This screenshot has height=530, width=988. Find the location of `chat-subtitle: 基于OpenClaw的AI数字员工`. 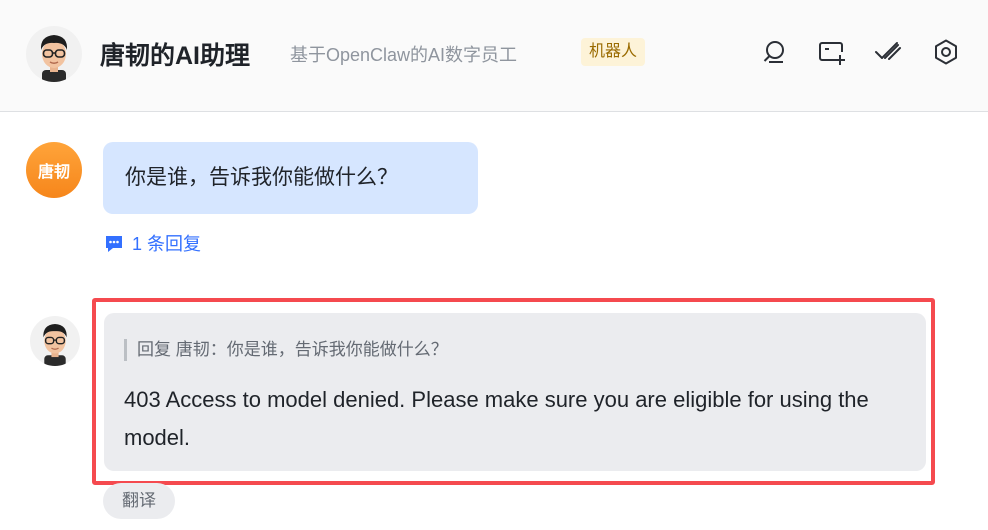

chat-subtitle: 基于OpenClaw的AI数字员工 is located at coordinates (404, 55).